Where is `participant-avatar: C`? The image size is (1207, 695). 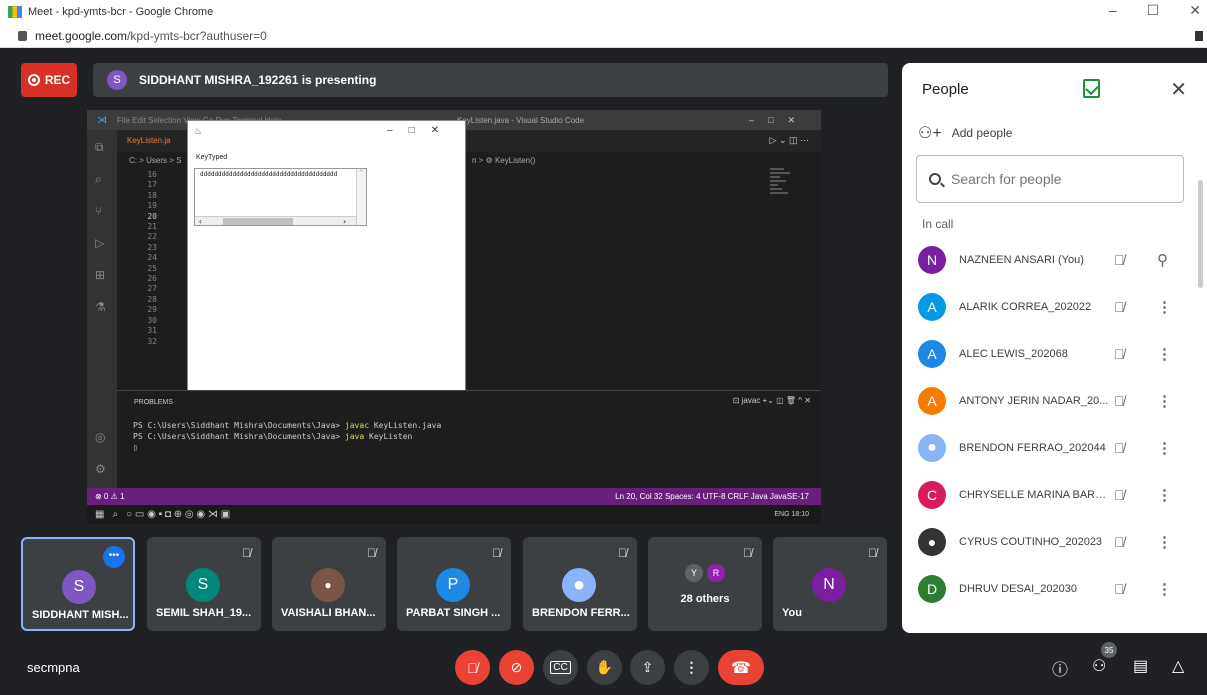
participant-avatar: C is located at coordinates (932, 495).